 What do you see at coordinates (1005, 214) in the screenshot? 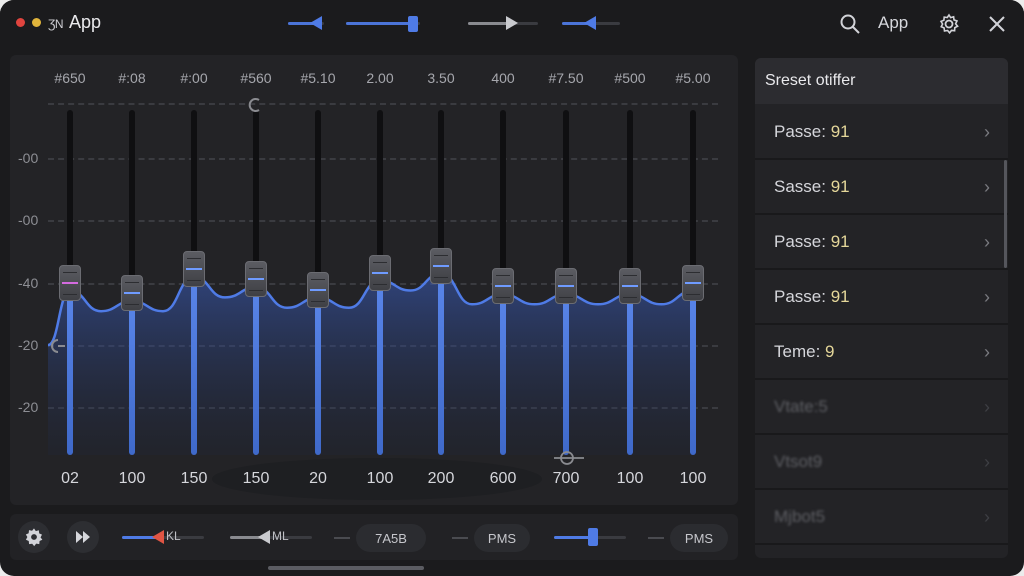
I see `preset-scrollbar` at bounding box center [1005, 214].